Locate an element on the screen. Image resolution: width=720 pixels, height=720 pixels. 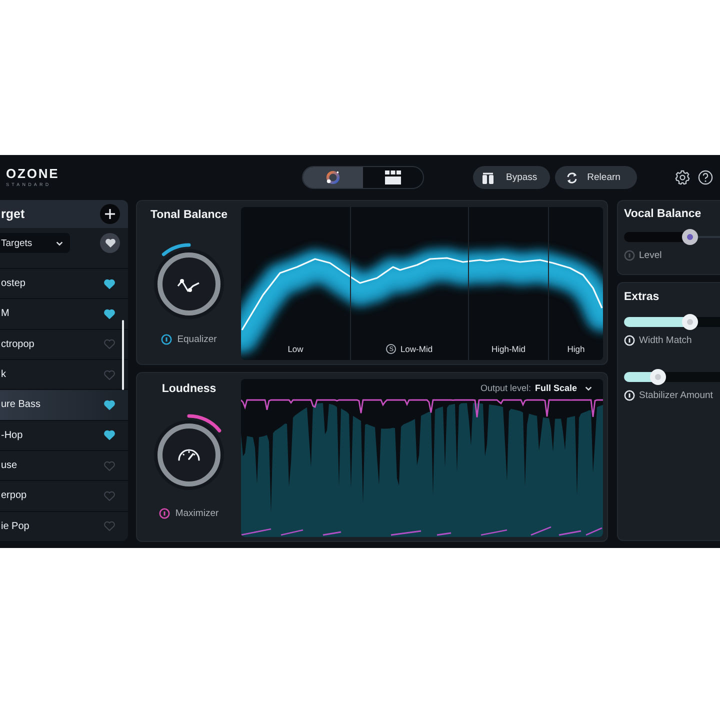
relearn-button: Relearn is located at coordinates (596, 177).